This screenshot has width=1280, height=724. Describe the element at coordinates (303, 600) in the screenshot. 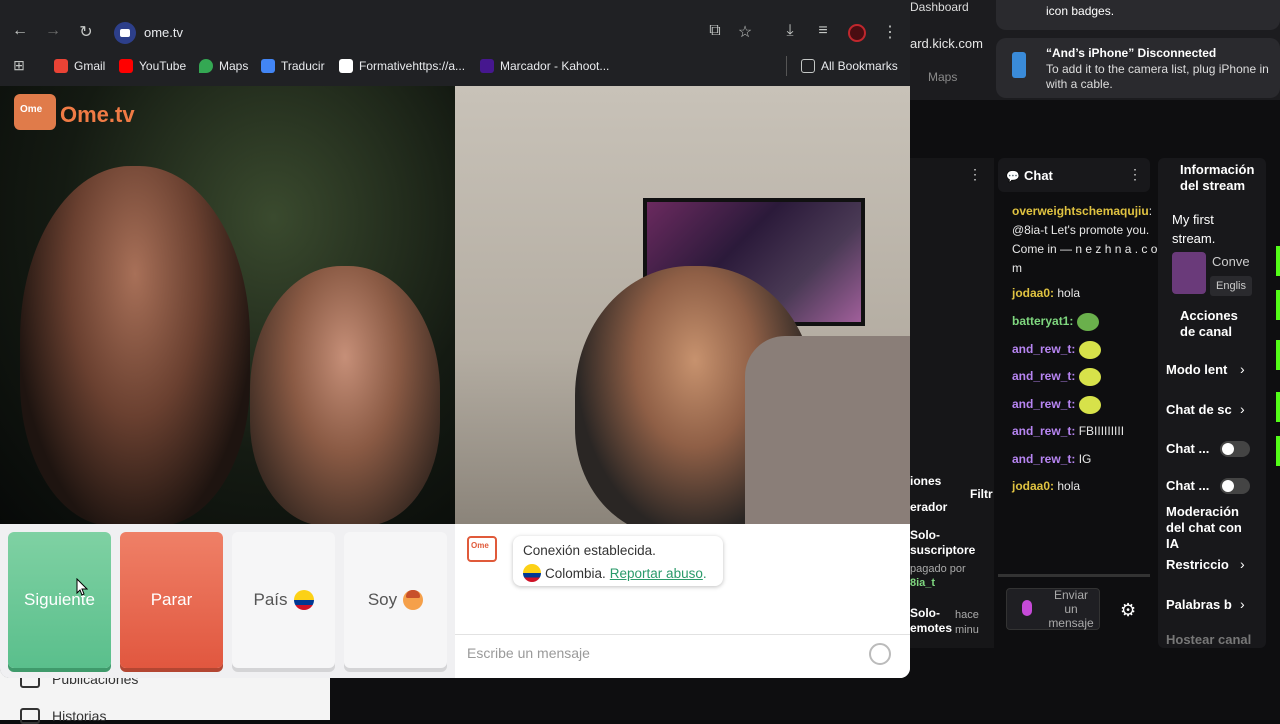

I see `colombia-flag-icon` at that location.